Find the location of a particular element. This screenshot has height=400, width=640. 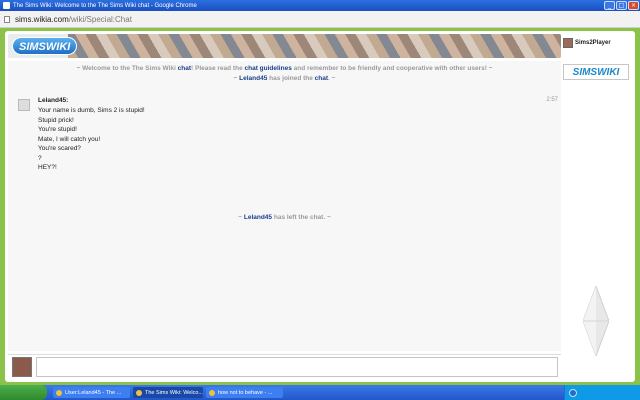

join-notice: ~ Leland45 has joined the chat. ~ is located at coordinates (284, 78).